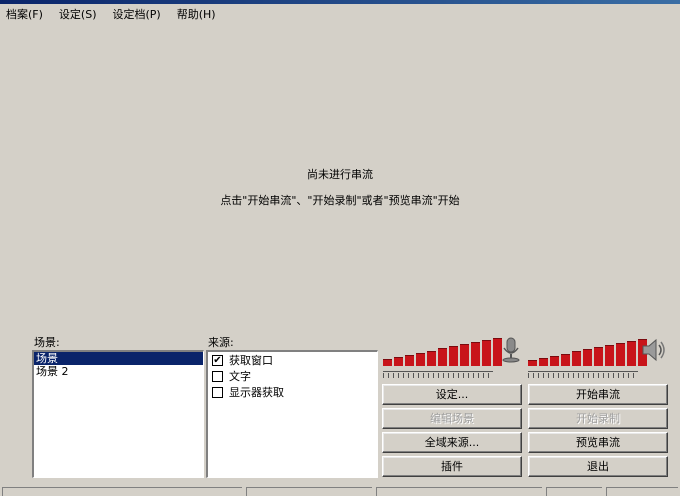 The height and width of the screenshot is (496, 680). I want to click on source-item: 文字, so click(292, 376).